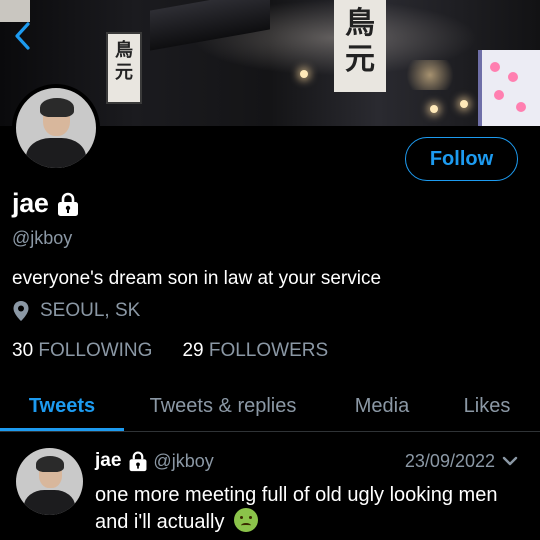 Image resolution: width=540 pixels, height=540 pixels. Describe the element at coordinates (449, 460) in the screenshot. I see `tweet-date: 23/09/2022` at that location.